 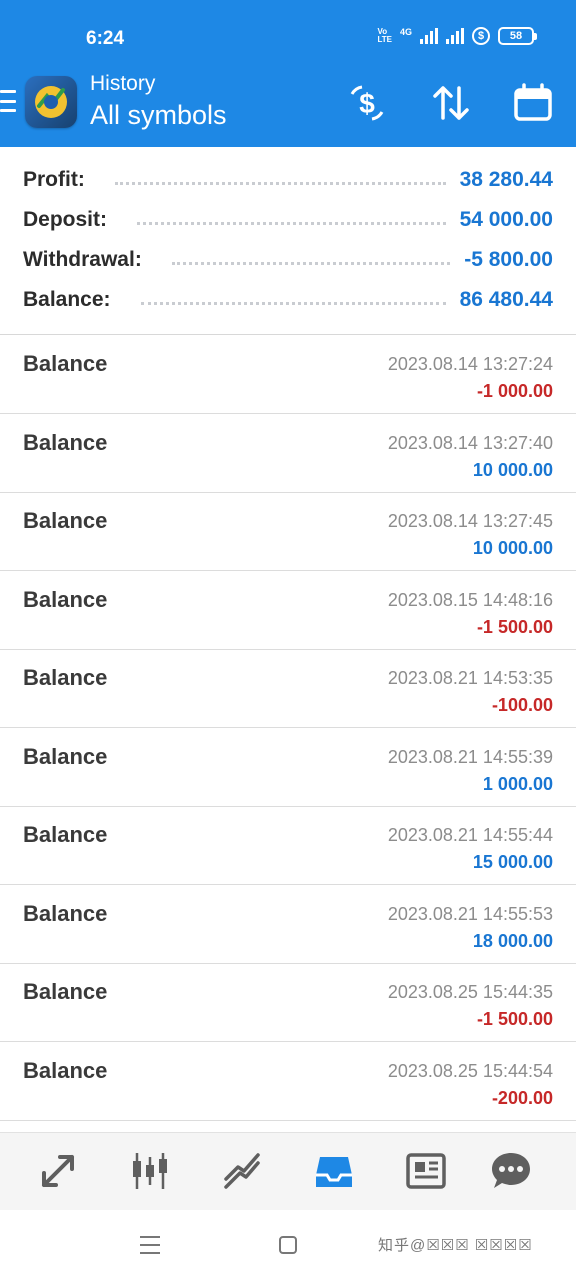 I want to click on deposit-label: Deposit:, so click(x=65, y=219).